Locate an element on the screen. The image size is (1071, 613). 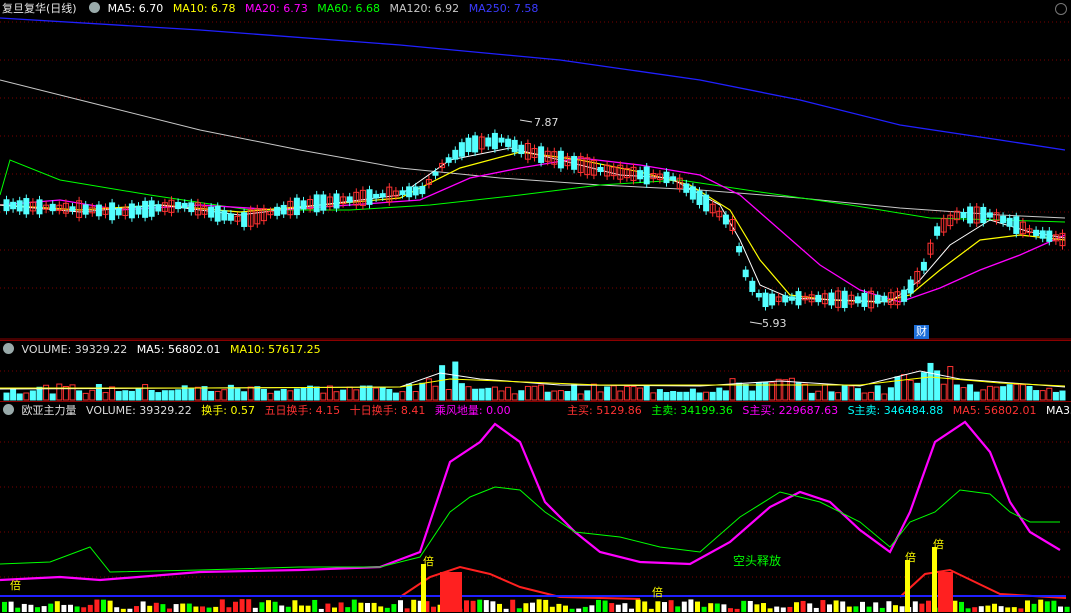
volume-ma10-label: MA10: 57617.25 is located at coordinates (275, 349).